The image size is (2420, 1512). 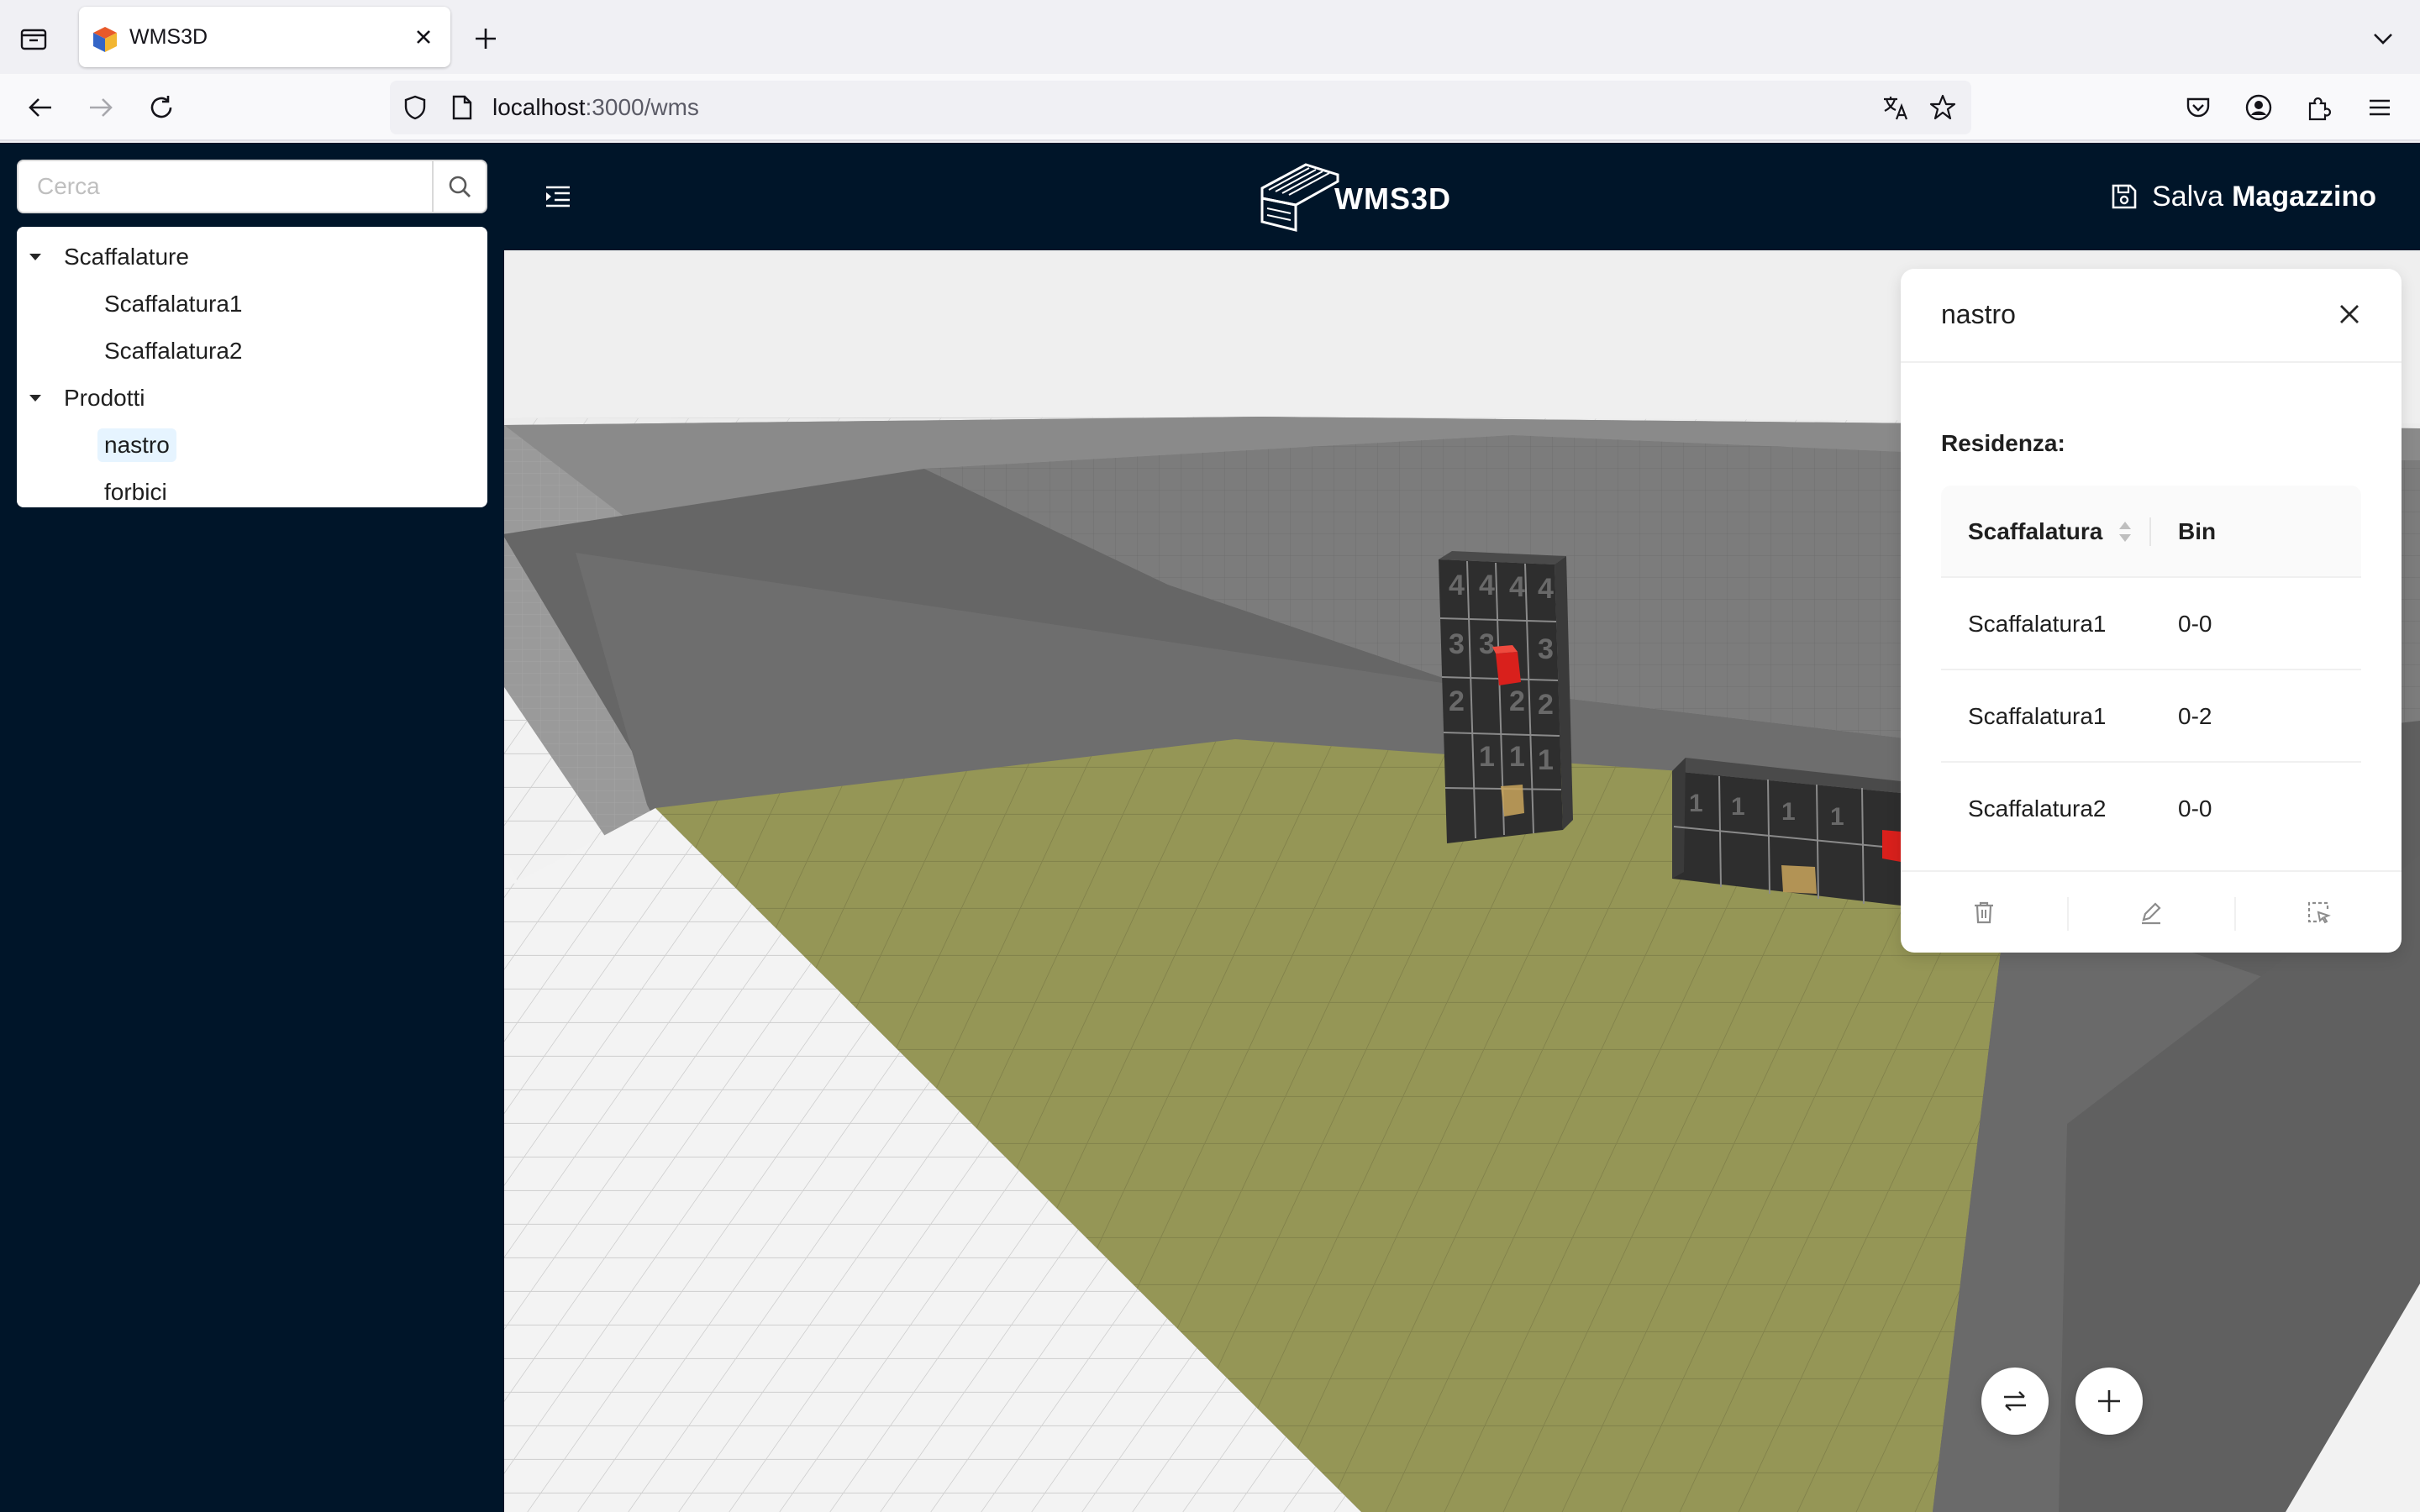 I want to click on app-logo: WMS3D, so click(x=1358, y=196).